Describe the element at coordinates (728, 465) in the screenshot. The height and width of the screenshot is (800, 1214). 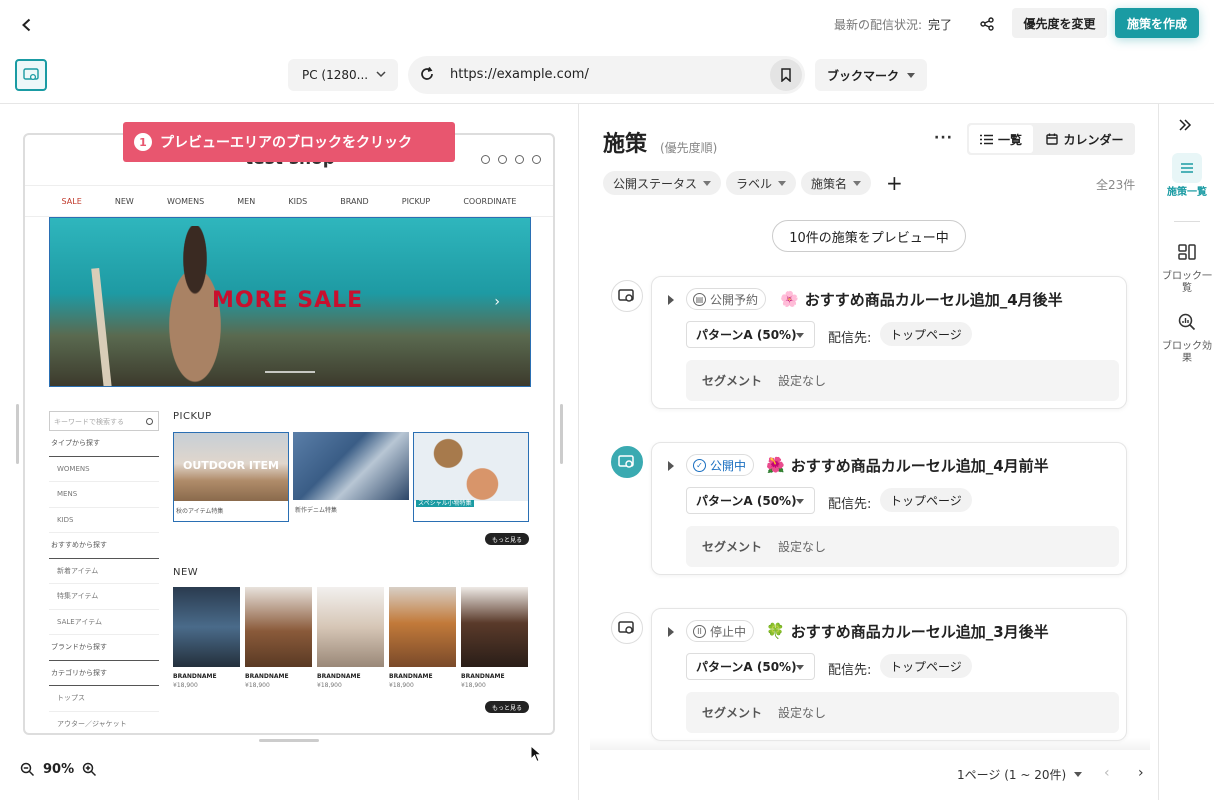
I see `status-text: 公開中` at that location.